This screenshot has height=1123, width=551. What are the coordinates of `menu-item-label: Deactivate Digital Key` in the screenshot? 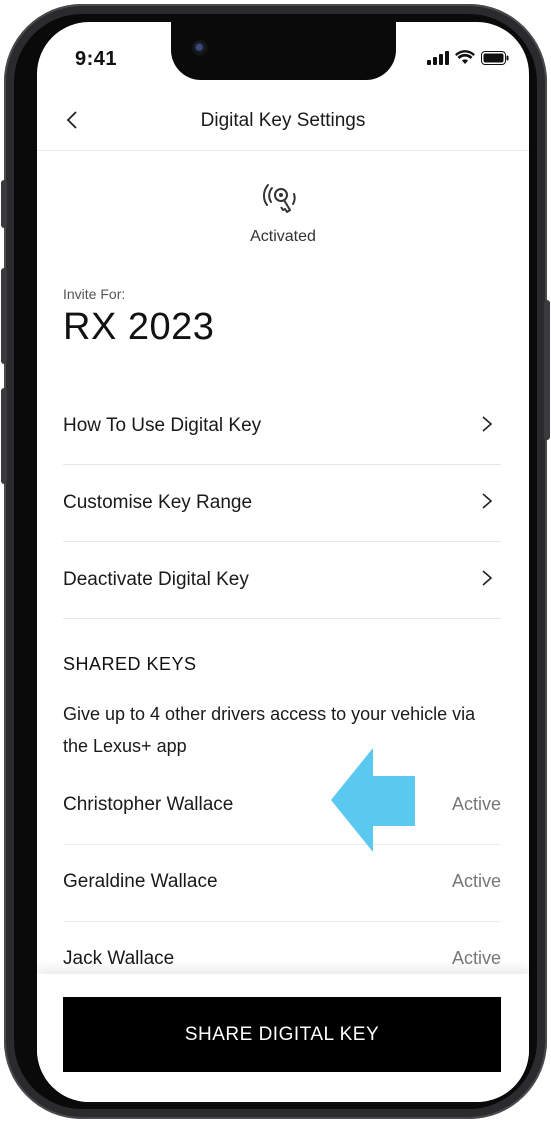 It's located at (156, 579).